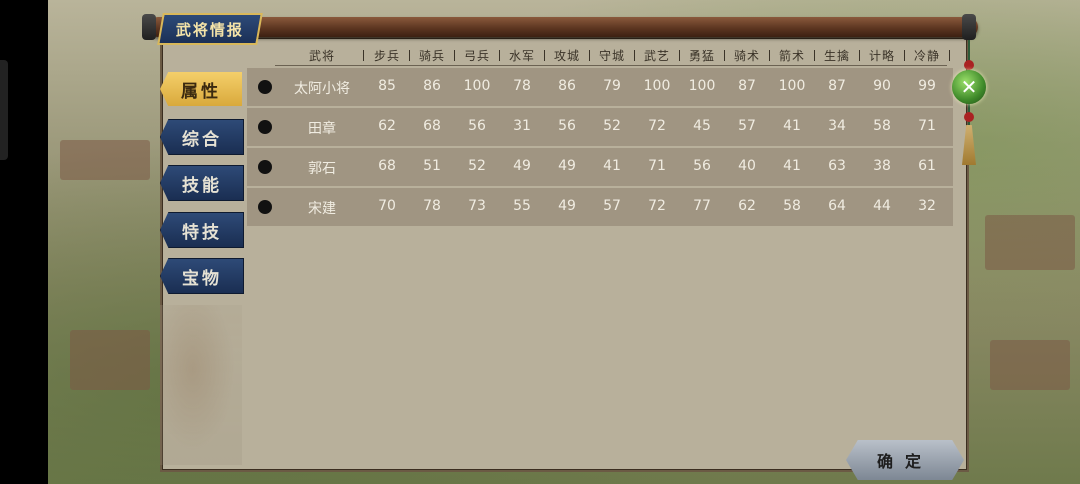 Image resolution: width=1080 pixels, height=484 pixels. I want to click on header-stat: 冷静, so click(926, 56).